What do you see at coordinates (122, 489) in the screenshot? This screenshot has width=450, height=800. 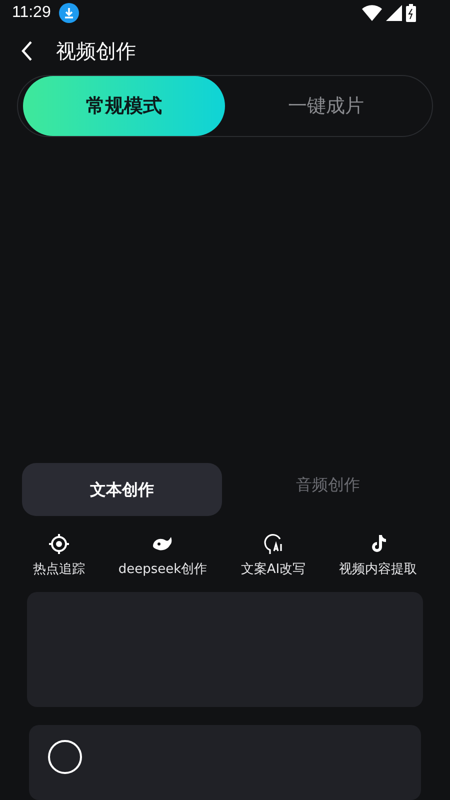 I see `sub-tab: 文本创作` at bounding box center [122, 489].